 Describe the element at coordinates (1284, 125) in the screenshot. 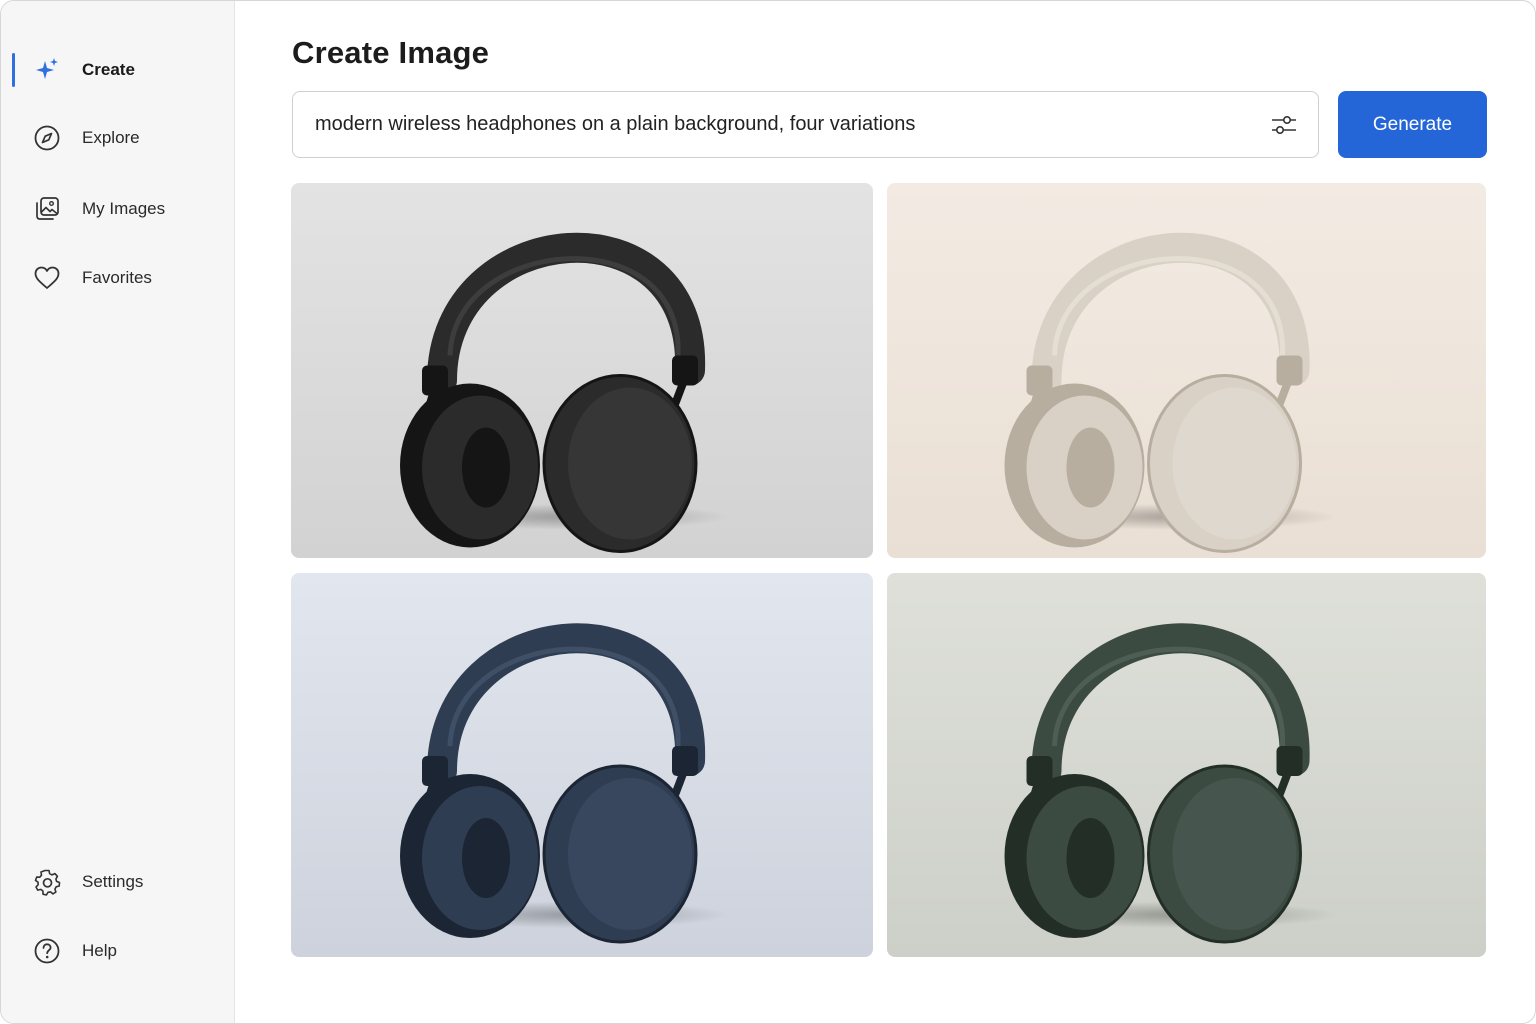

I see `sliders-icon` at that location.